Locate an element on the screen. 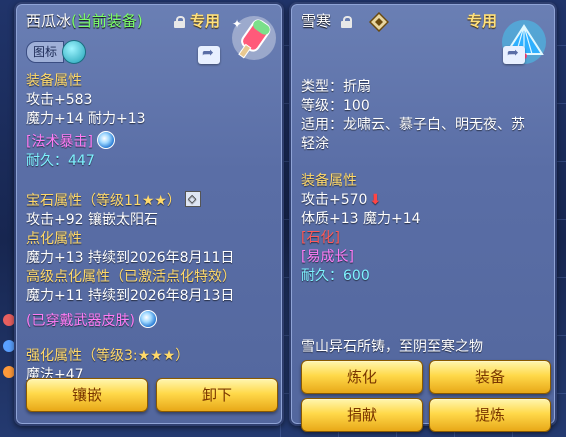 The image size is (566, 437). icon-toggle-label: 图标 is located at coordinates (45, 52).